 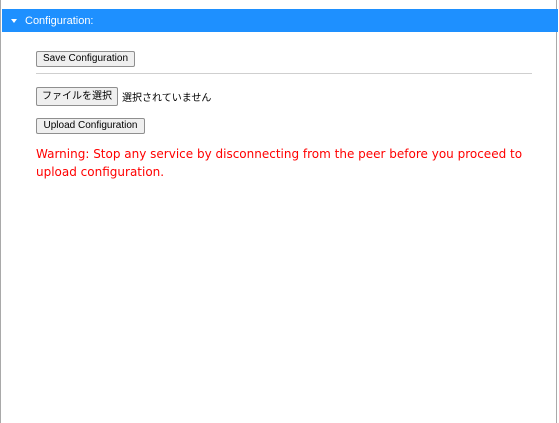 What do you see at coordinates (284, 73) in the screenshot?
I see `divider` at bounding box center [284, 73].